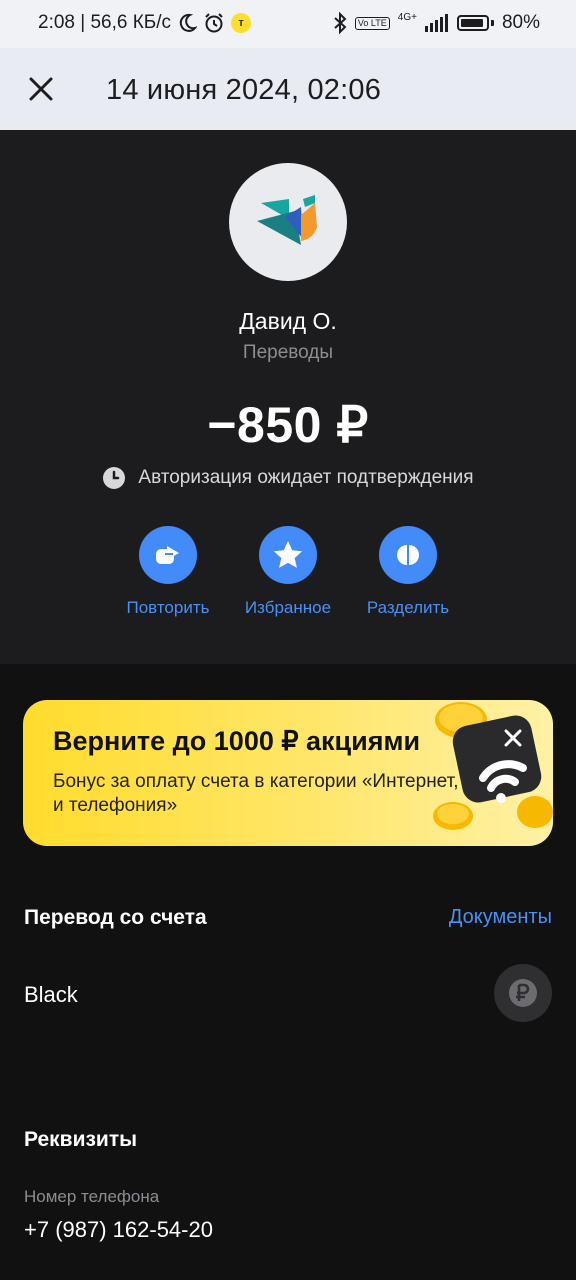  Describe the element at coordinates (244, 90) in the screenshot. I see `page-title: 14 июня 2024, 02:06` at that location.